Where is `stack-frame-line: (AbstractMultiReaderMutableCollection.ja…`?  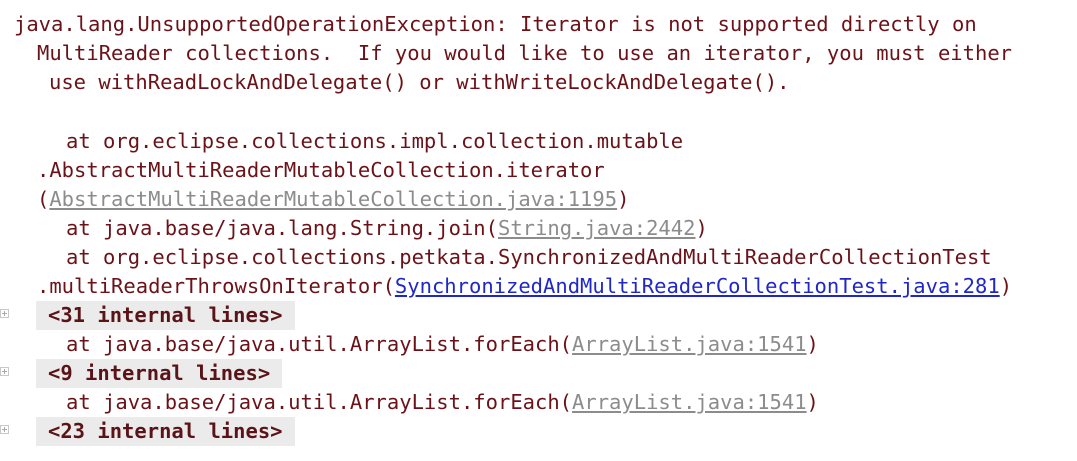
stack-frame-line: (AbstractMultiReaderMutableCollection.ja… is located at coordinates (333, 199).